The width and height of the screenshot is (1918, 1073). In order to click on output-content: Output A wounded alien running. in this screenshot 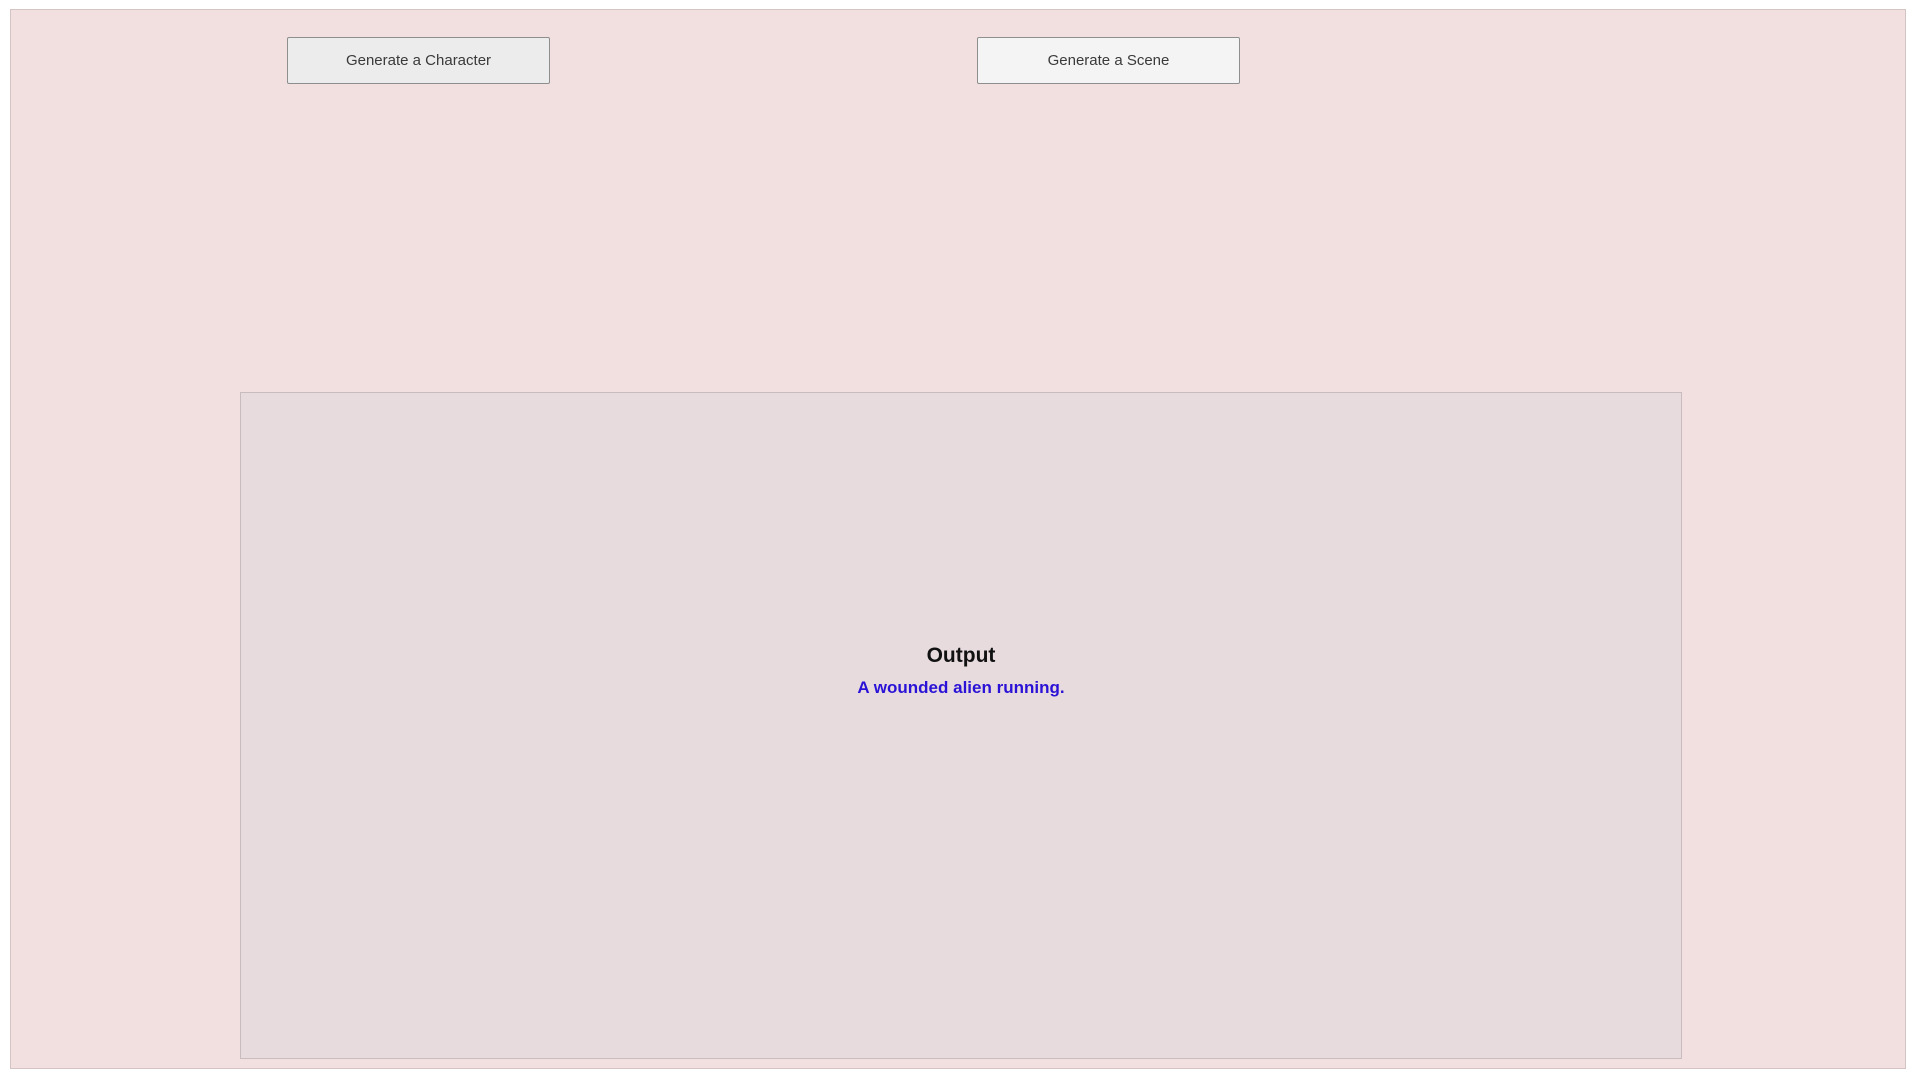, I will do `click(961, 670)`.